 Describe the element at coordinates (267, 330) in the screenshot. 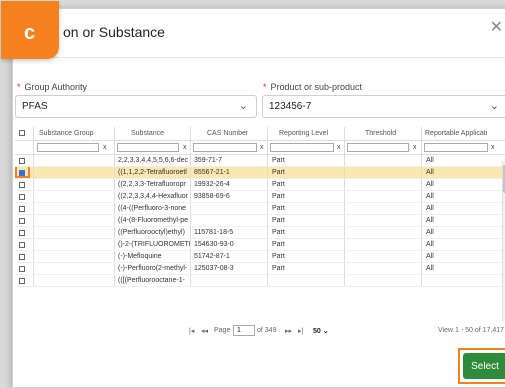

I see `page-total: of 349` at that location.